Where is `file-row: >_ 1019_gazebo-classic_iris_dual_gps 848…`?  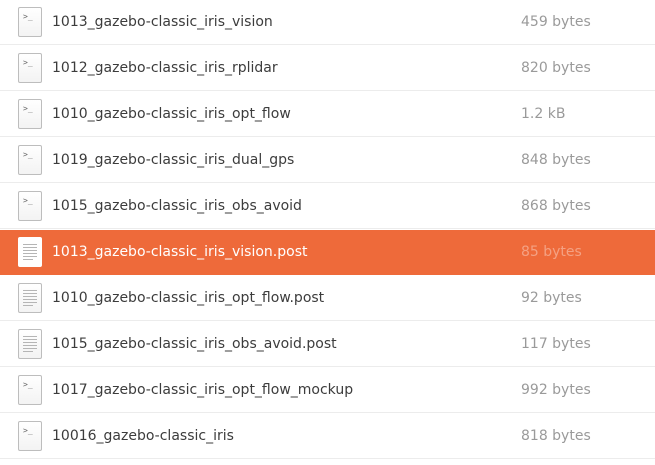
file-row: >_ 1019_gazebo-classic_iris_dual_gps 848… is located at coordinates (327, 160).